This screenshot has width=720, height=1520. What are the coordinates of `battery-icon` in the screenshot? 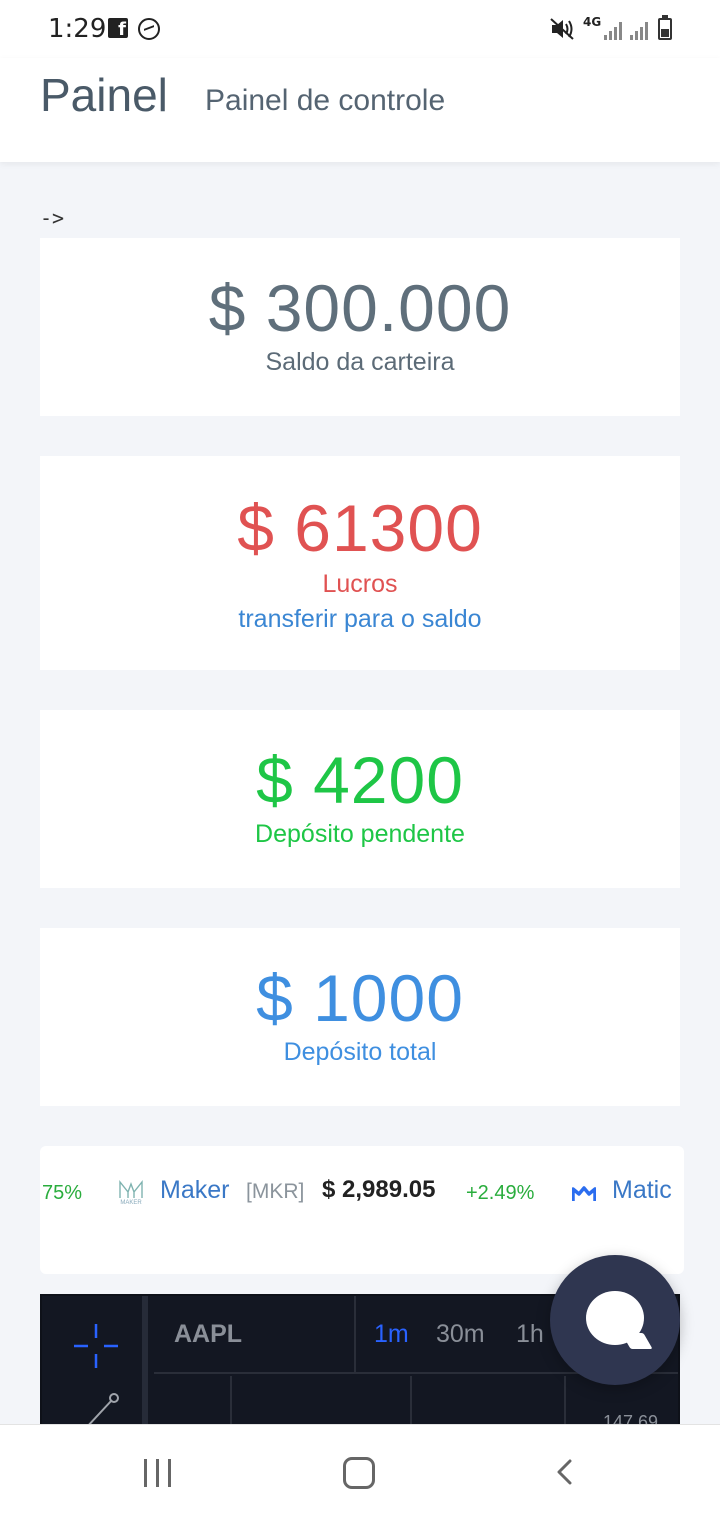 It's located at (665, 27).